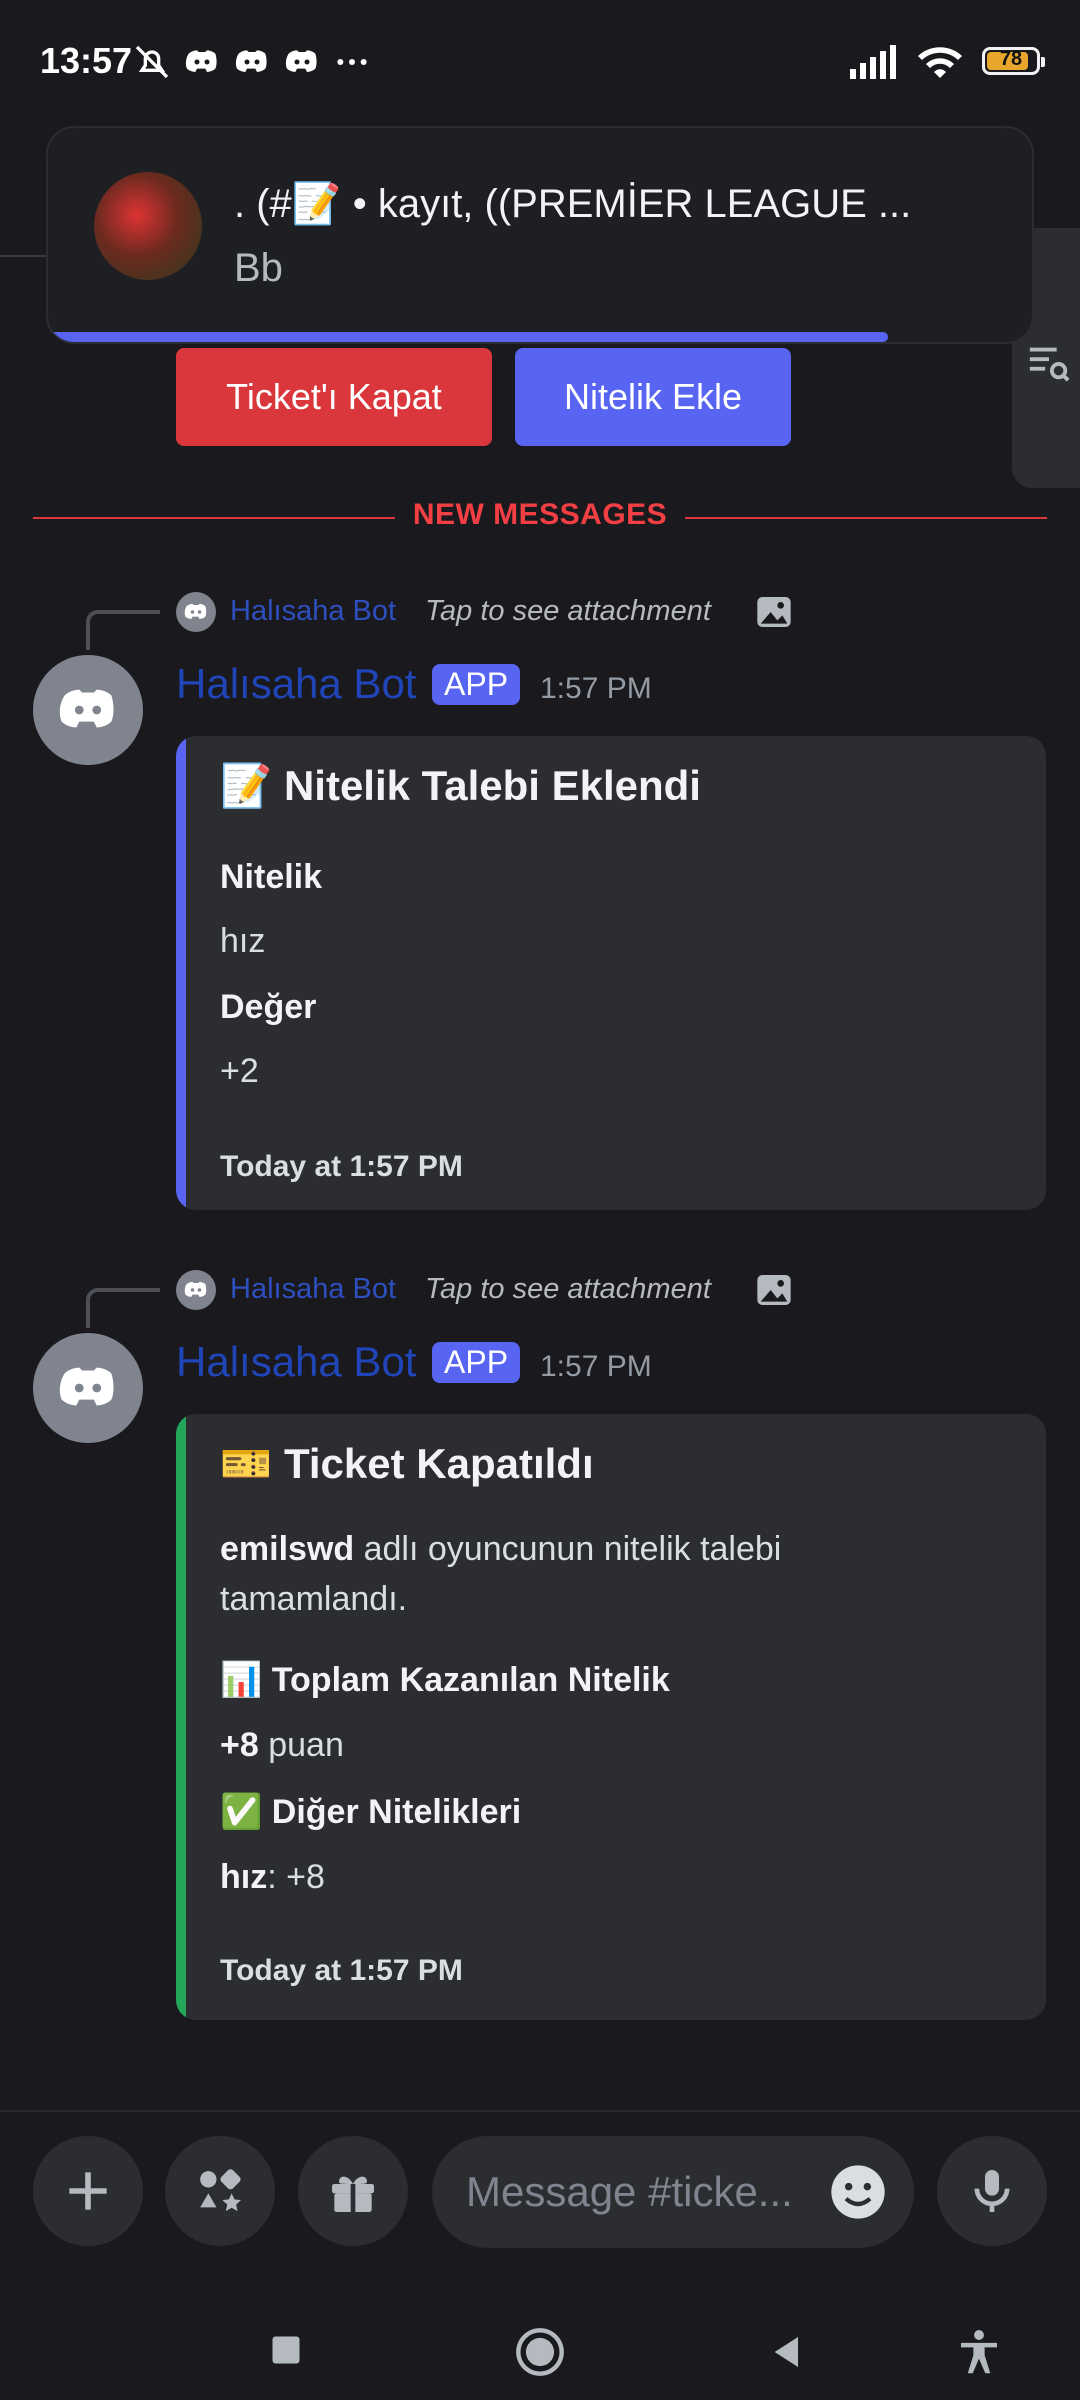  I want to click on microphone-icon, so click(992, 2191).